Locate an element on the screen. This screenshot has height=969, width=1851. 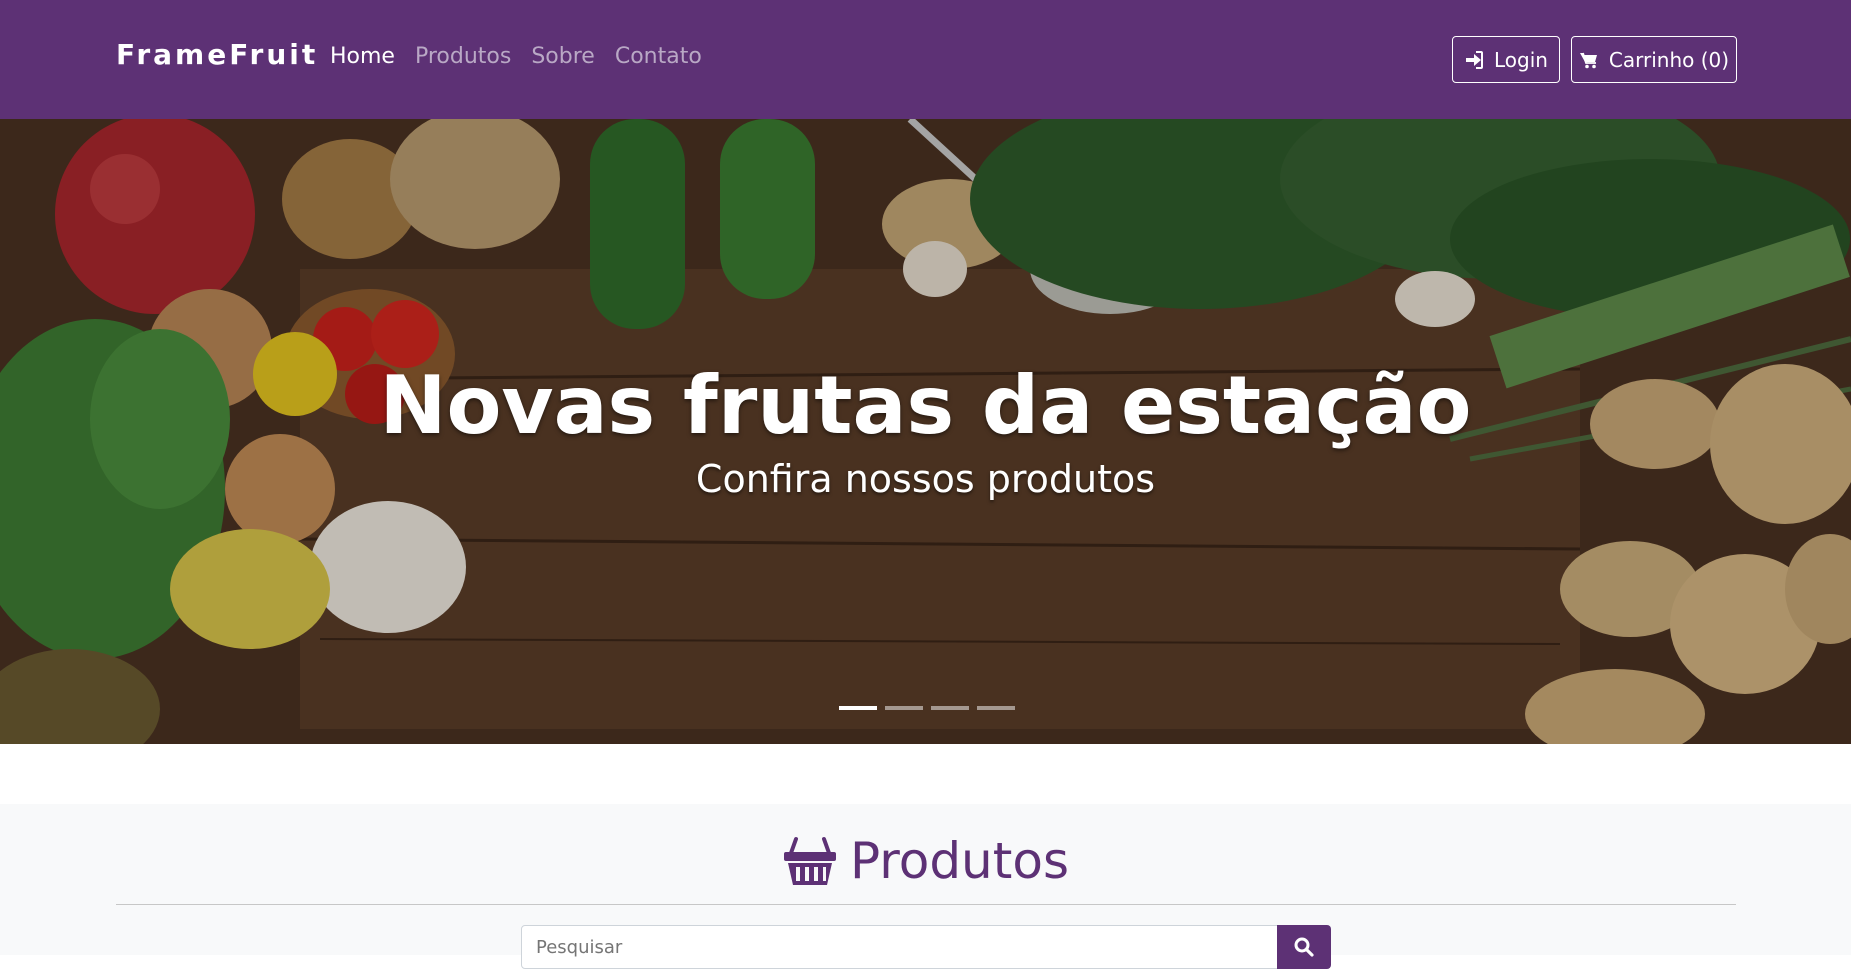
cart-button: Carrinho (0) is located at coordinates (1654, 59).